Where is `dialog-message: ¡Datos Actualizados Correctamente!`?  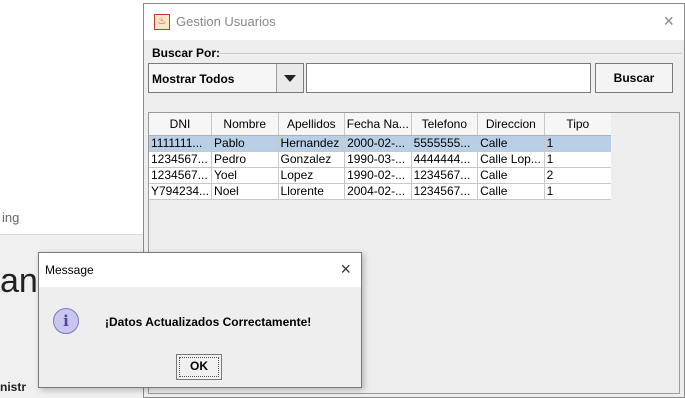 dialog-message: ¡Datos Actualizados Correctamente! is located at coordinates (208, 322).